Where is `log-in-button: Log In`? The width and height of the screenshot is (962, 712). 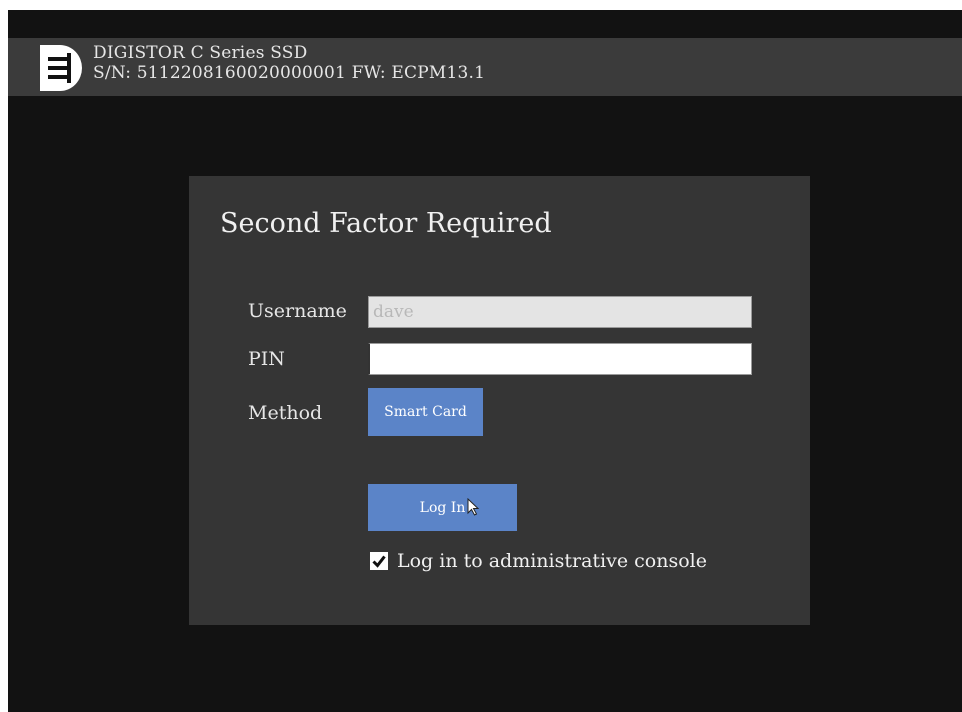 log-in-button: Log In is located at coordinates (442, 507).